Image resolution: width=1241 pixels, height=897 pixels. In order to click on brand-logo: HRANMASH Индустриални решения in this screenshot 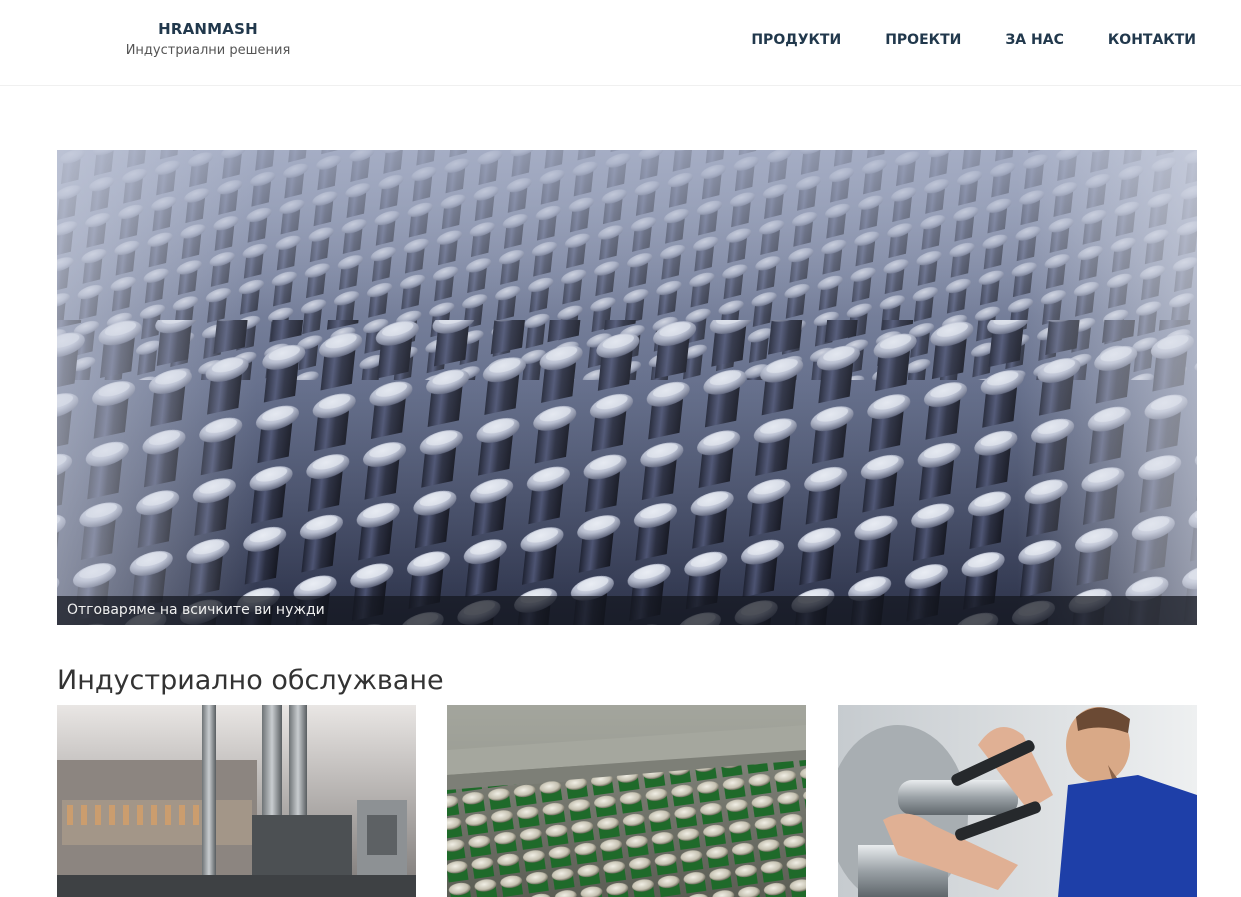, I will do `click(208, 40)`.